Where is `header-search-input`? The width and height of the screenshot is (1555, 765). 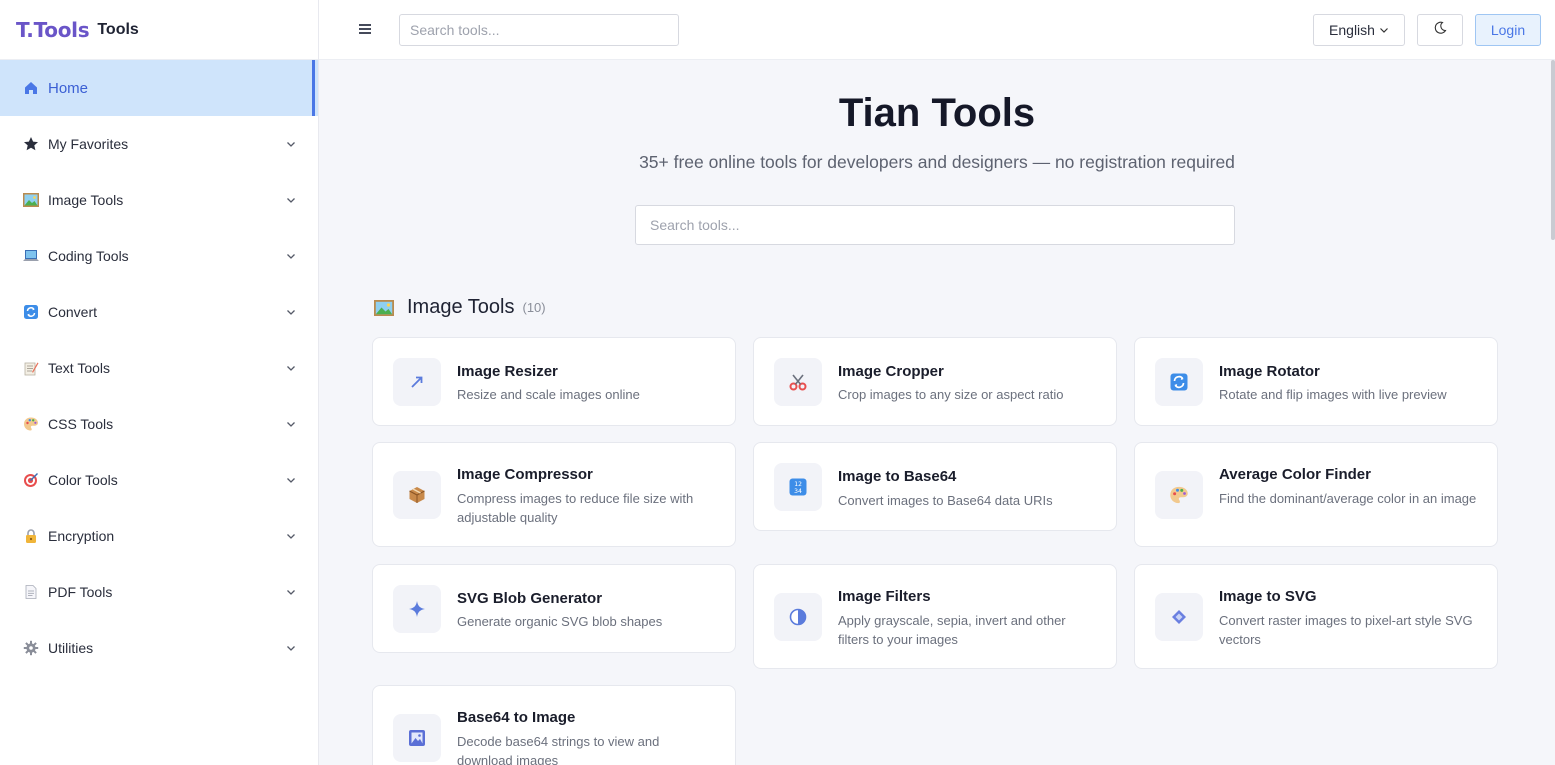 header-search-input is located at coordinates (539, 30).